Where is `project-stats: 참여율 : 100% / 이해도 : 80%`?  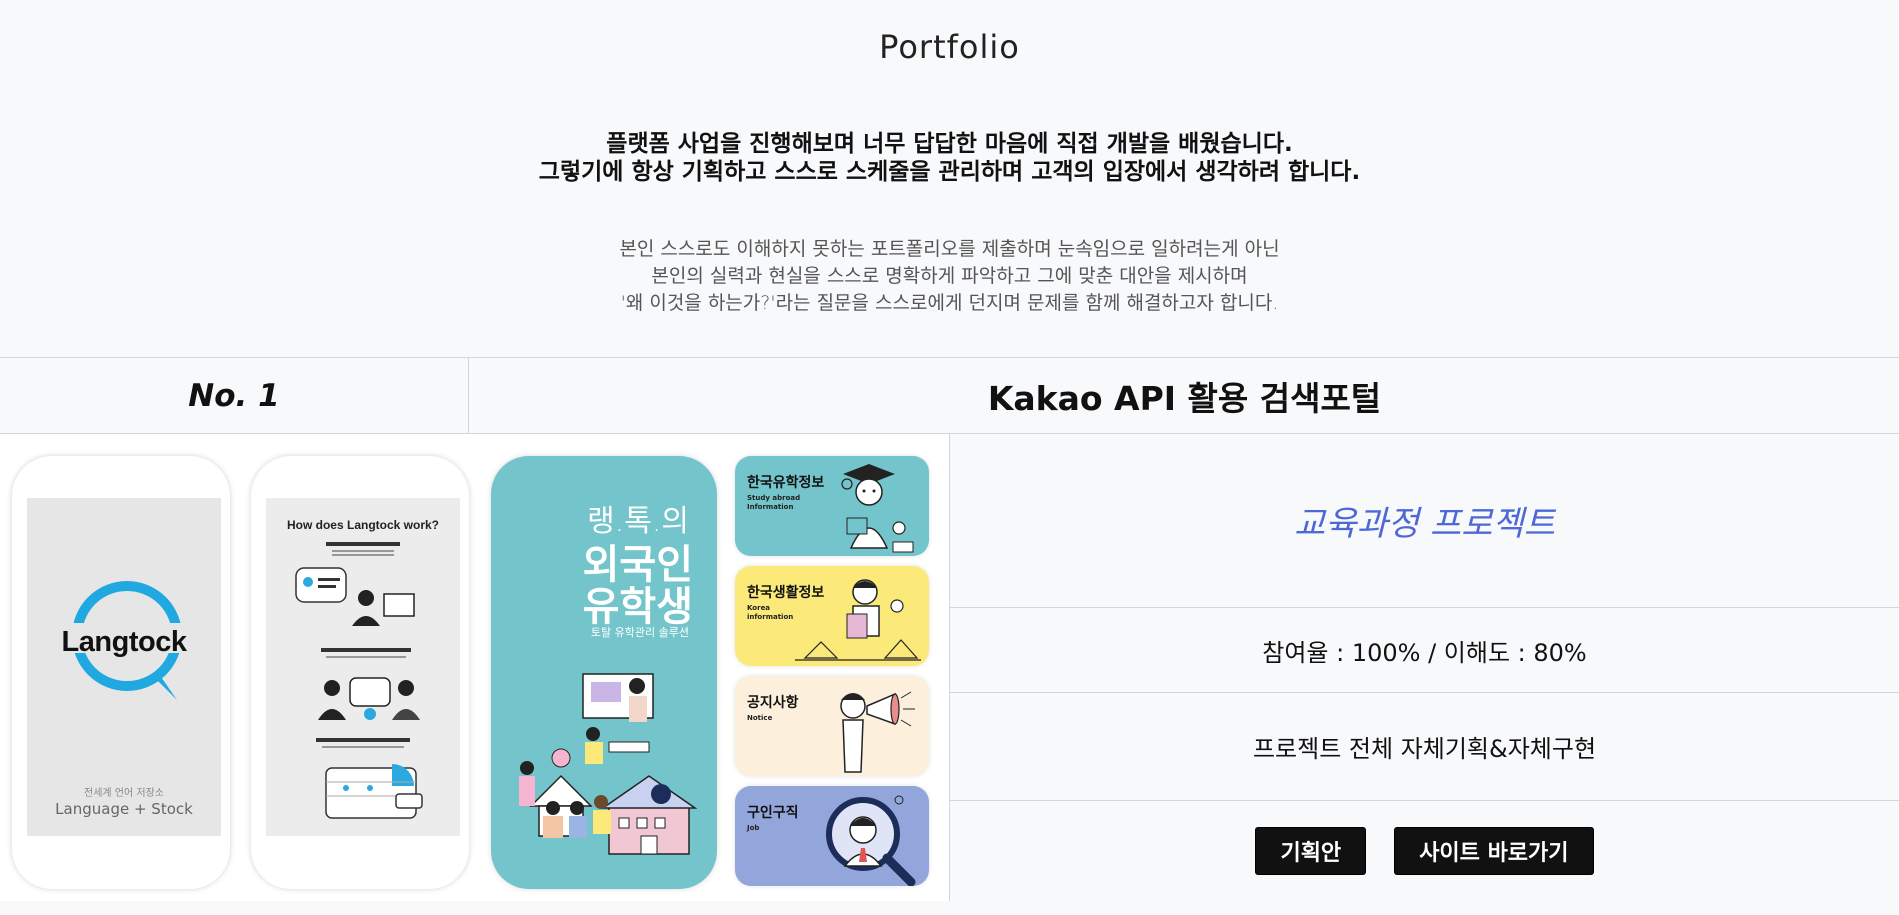
project-stats: 참여율 : 100% / 이해도 : 80% is located at coordinates (1424, 650).